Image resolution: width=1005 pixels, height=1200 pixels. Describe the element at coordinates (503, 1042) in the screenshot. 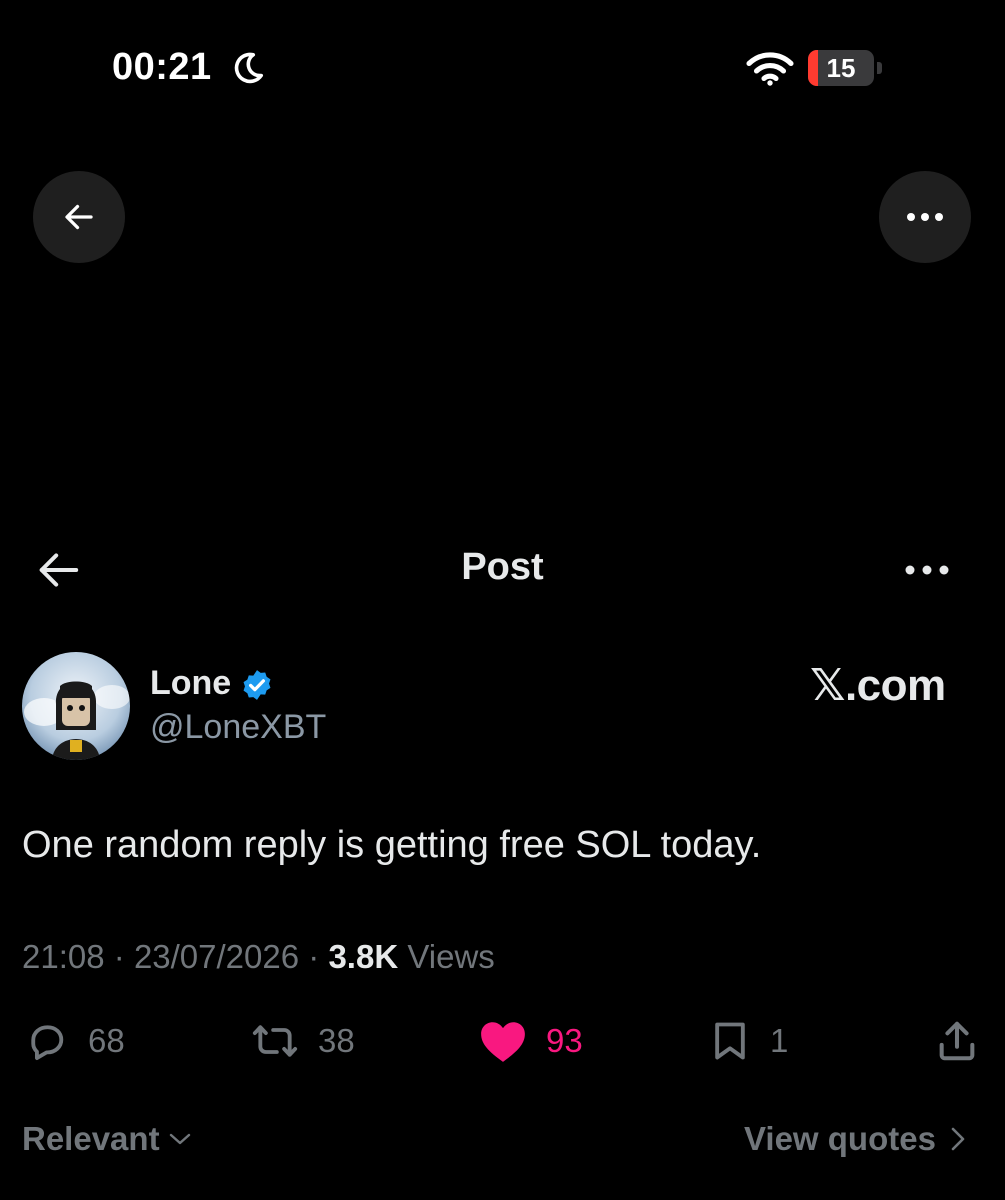

I see `heart-icon` at that location.